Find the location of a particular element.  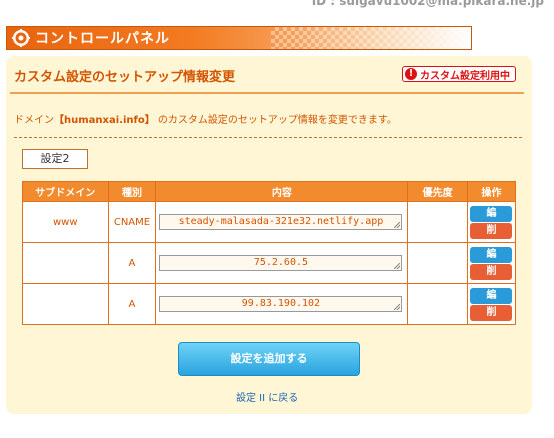

content-field: 75.2.60.5 is located at coordinates (281, 263).